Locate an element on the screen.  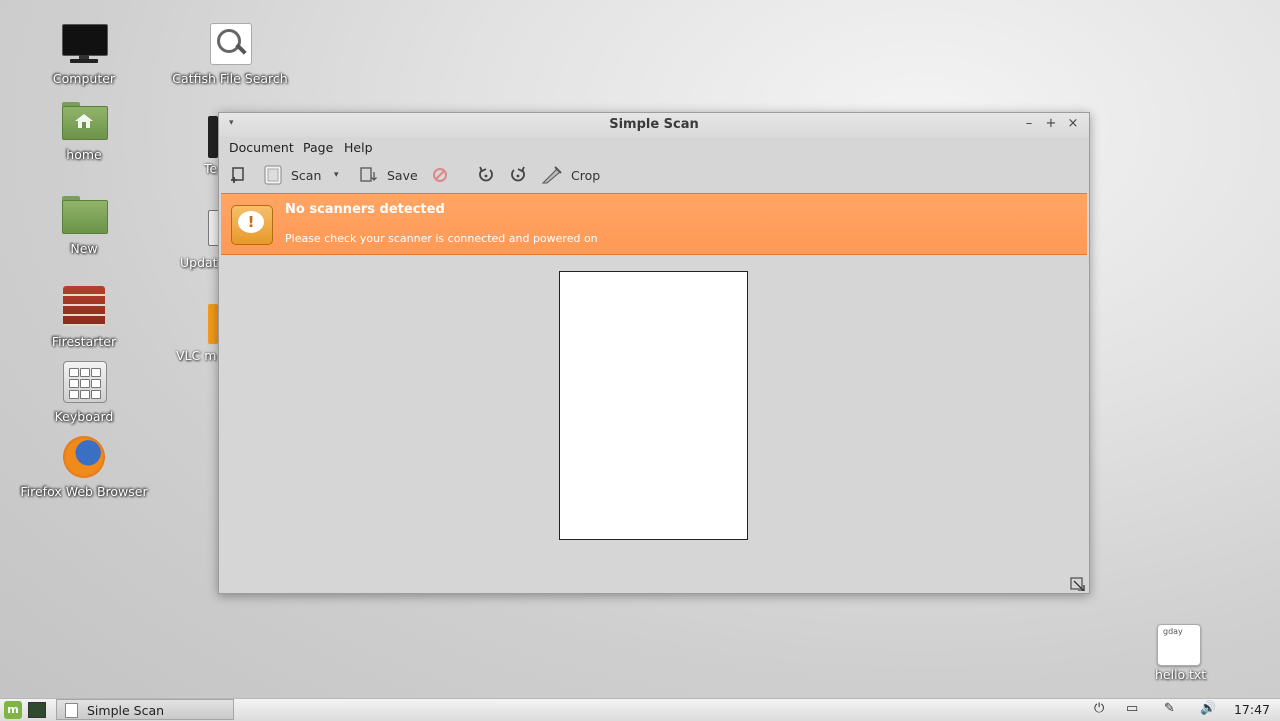
home-folder-icon is located at coordinates (84, 120).